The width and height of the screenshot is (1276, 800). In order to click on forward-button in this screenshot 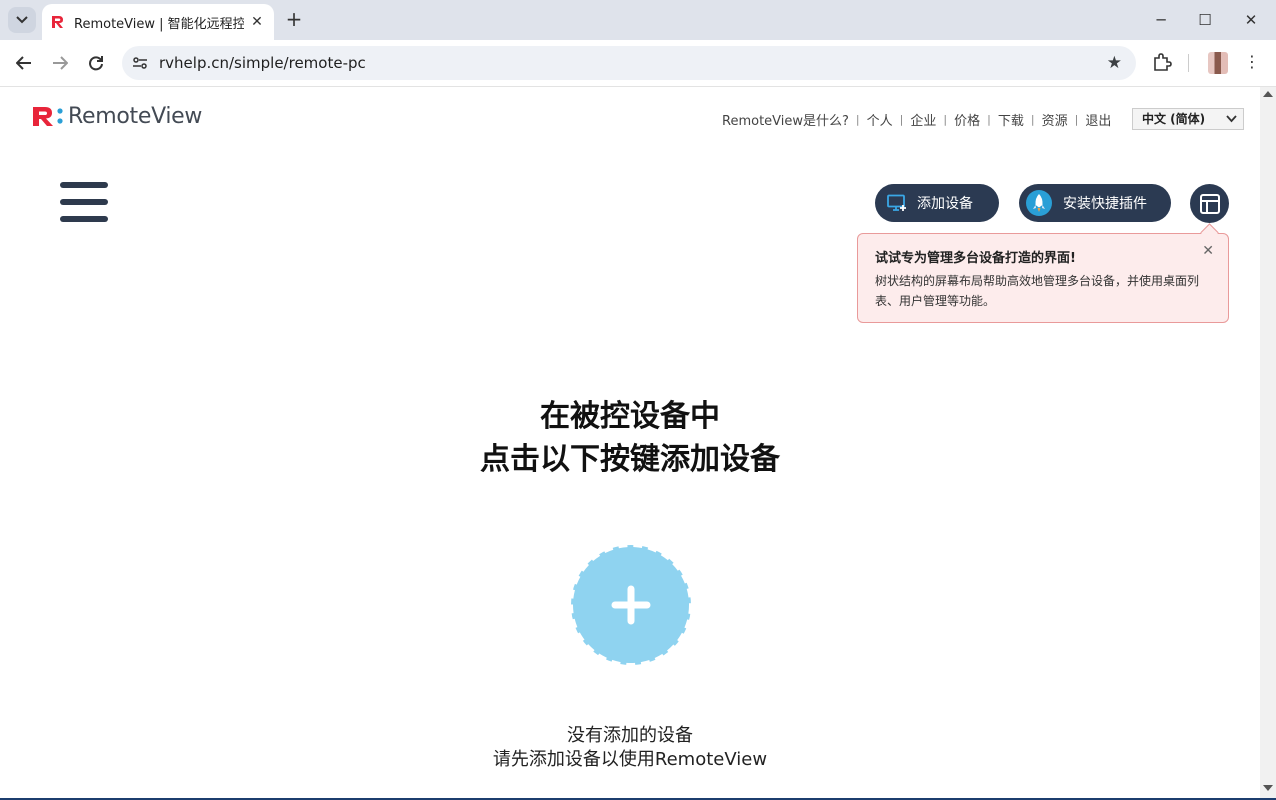, I will do `click(60, 63)`.